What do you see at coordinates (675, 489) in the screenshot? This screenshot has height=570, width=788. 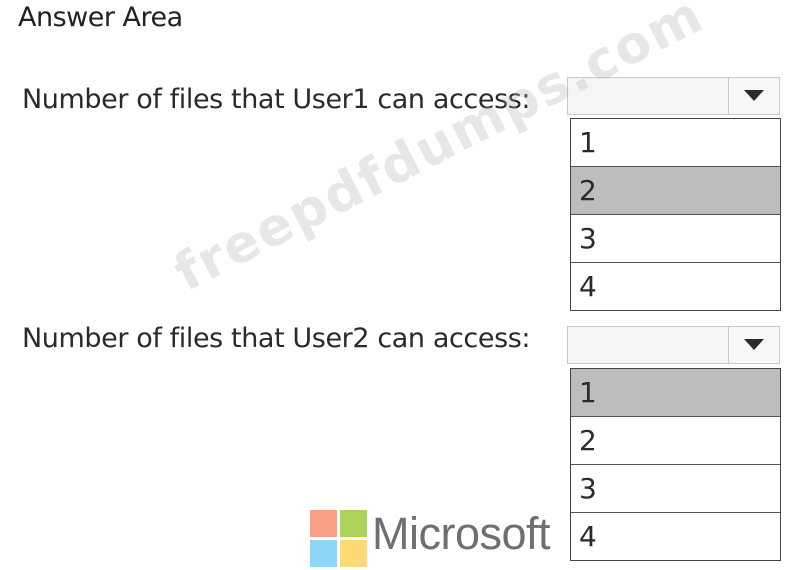 I see `user2-option-3: 3` at bounding box center [675, 489].